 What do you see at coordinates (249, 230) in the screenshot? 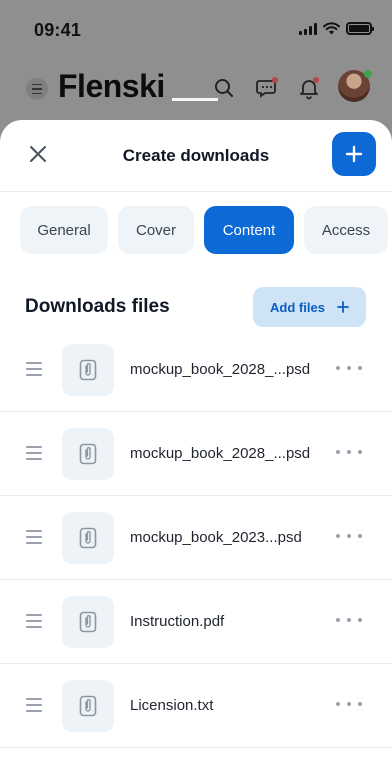
I see `tab-content: Content` at bounding box center [249, 230].